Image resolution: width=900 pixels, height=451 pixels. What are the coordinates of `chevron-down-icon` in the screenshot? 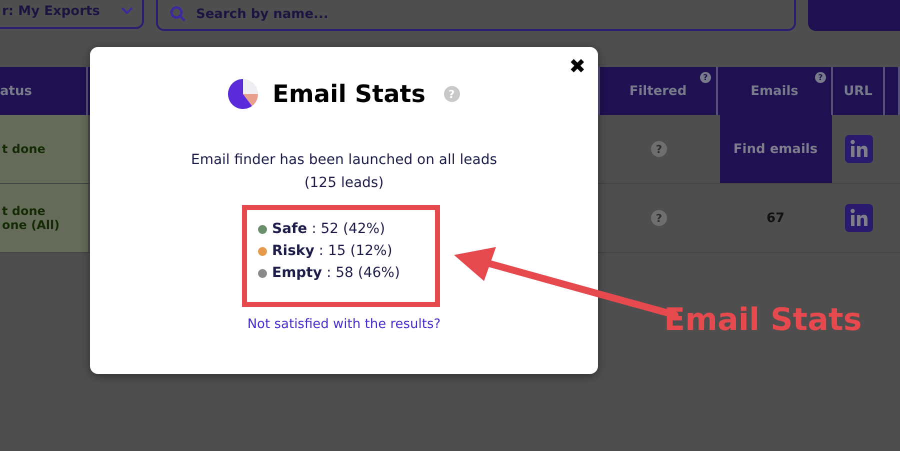 It's located at (127, 11).